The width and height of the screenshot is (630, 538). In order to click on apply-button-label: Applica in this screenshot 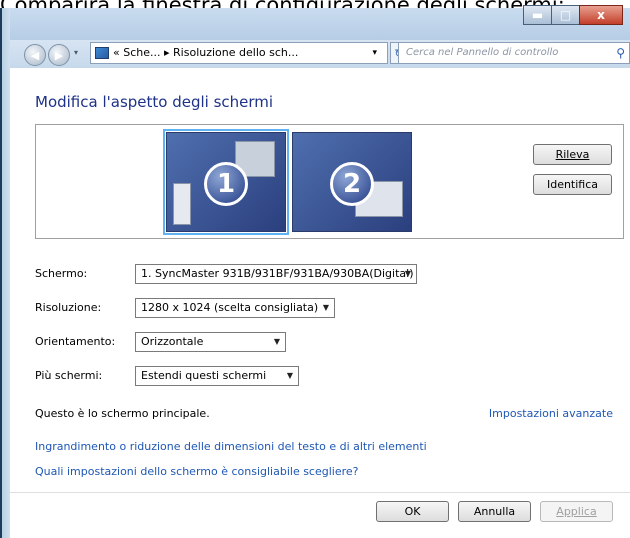, I will do `click(576, 511)`.